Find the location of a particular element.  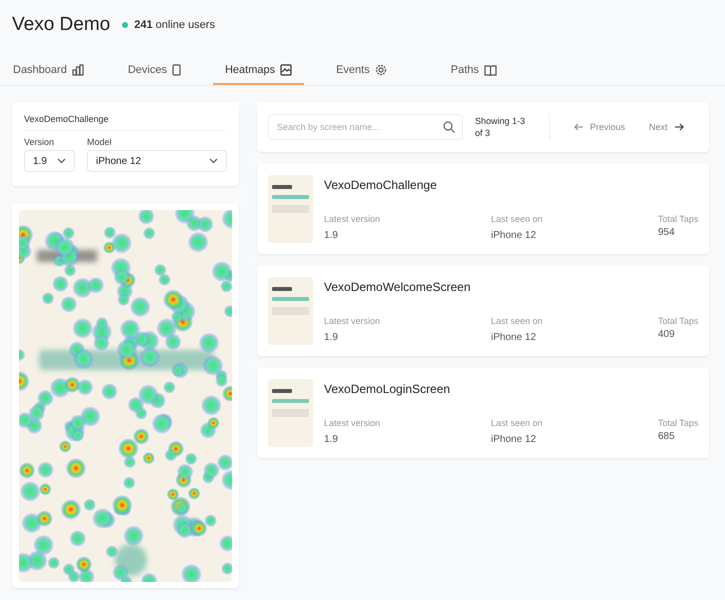

nav-tab: Dashboard is located at coordinates (48, 71).